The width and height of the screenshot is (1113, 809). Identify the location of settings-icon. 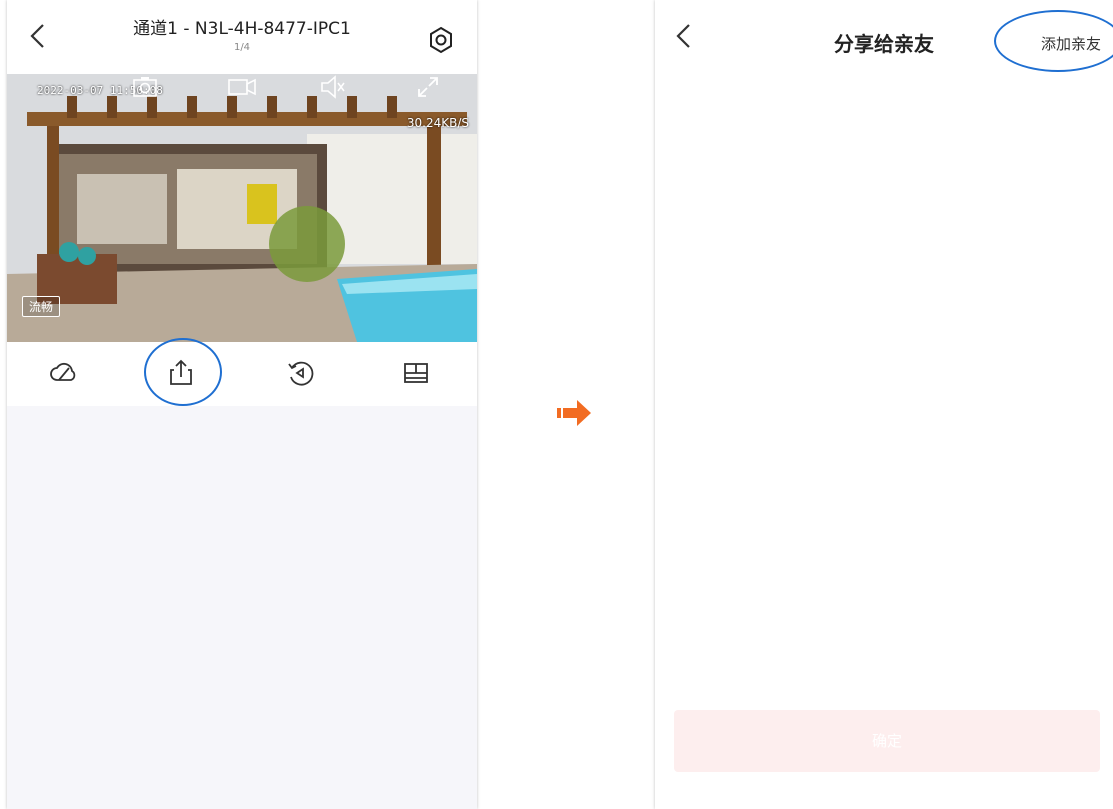
(441, 40).